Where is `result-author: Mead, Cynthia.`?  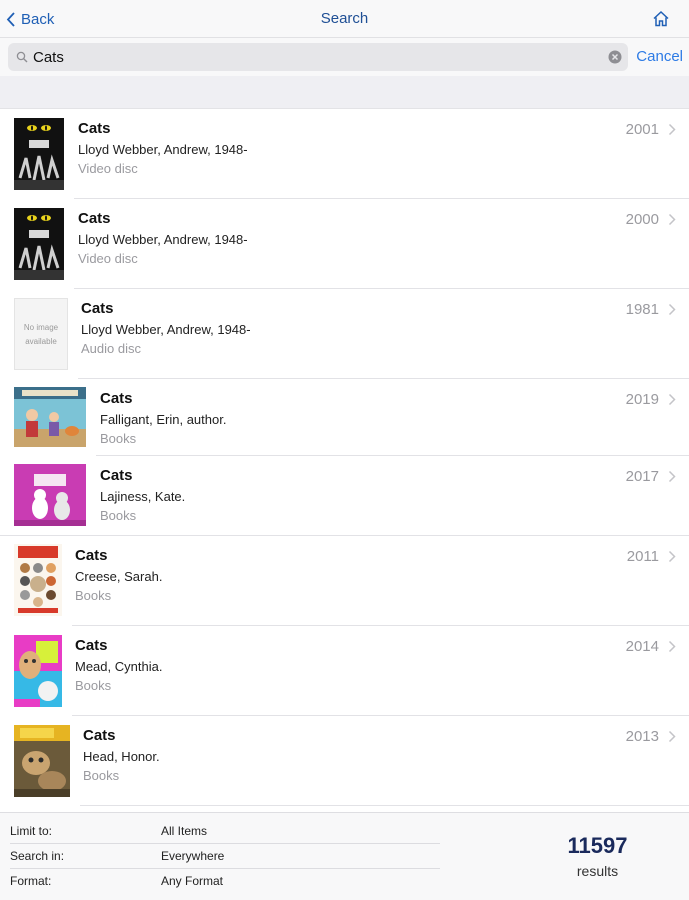 result-author: Mead, Cynthia. is located at coordinates (119, 666).